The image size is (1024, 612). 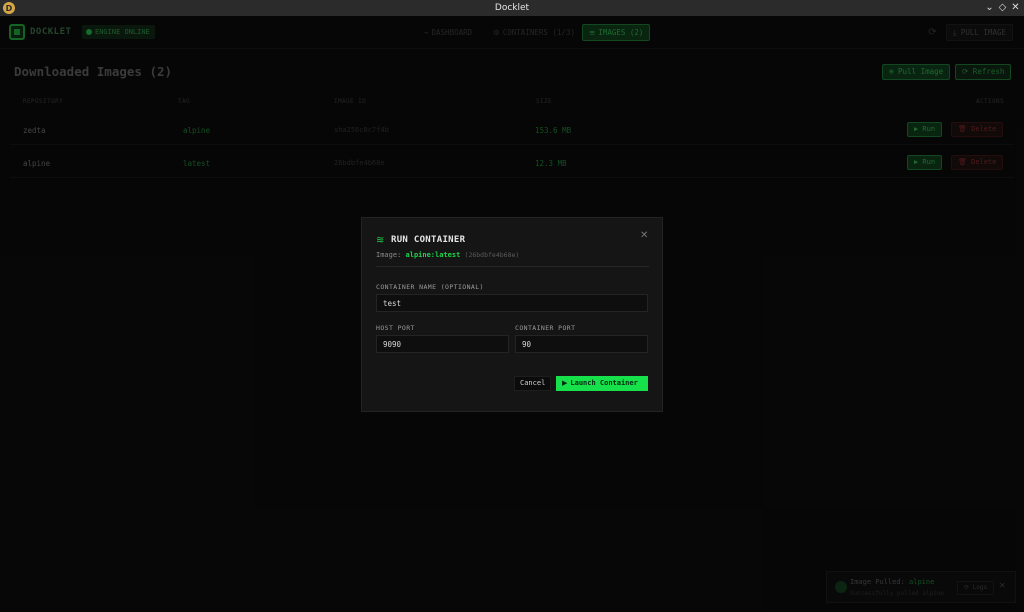 I want to click on divider, so click(x=512, y=266).